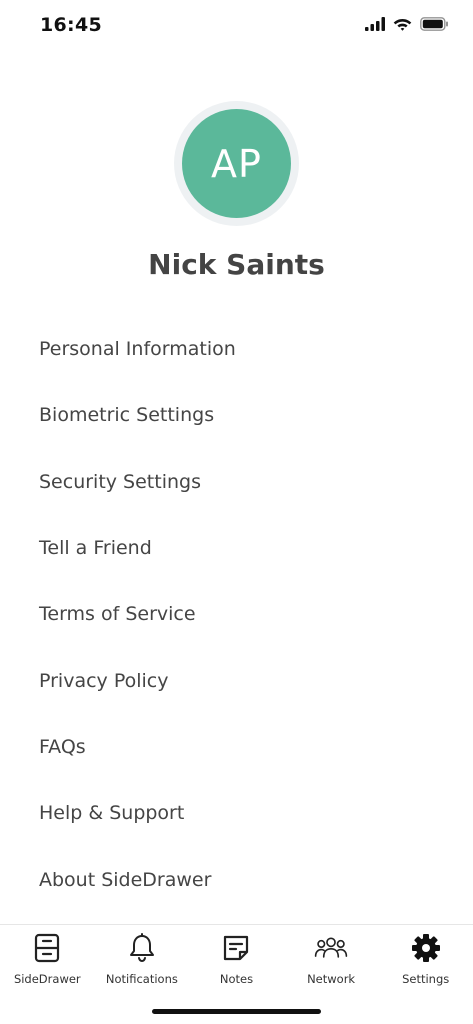 This screenshot has width=473, height=1024. What do you see at coordinates (236, 482) in the screenshot?
I see `menu-item-security-settings: Security Settings` at bounding box center [236, 482].